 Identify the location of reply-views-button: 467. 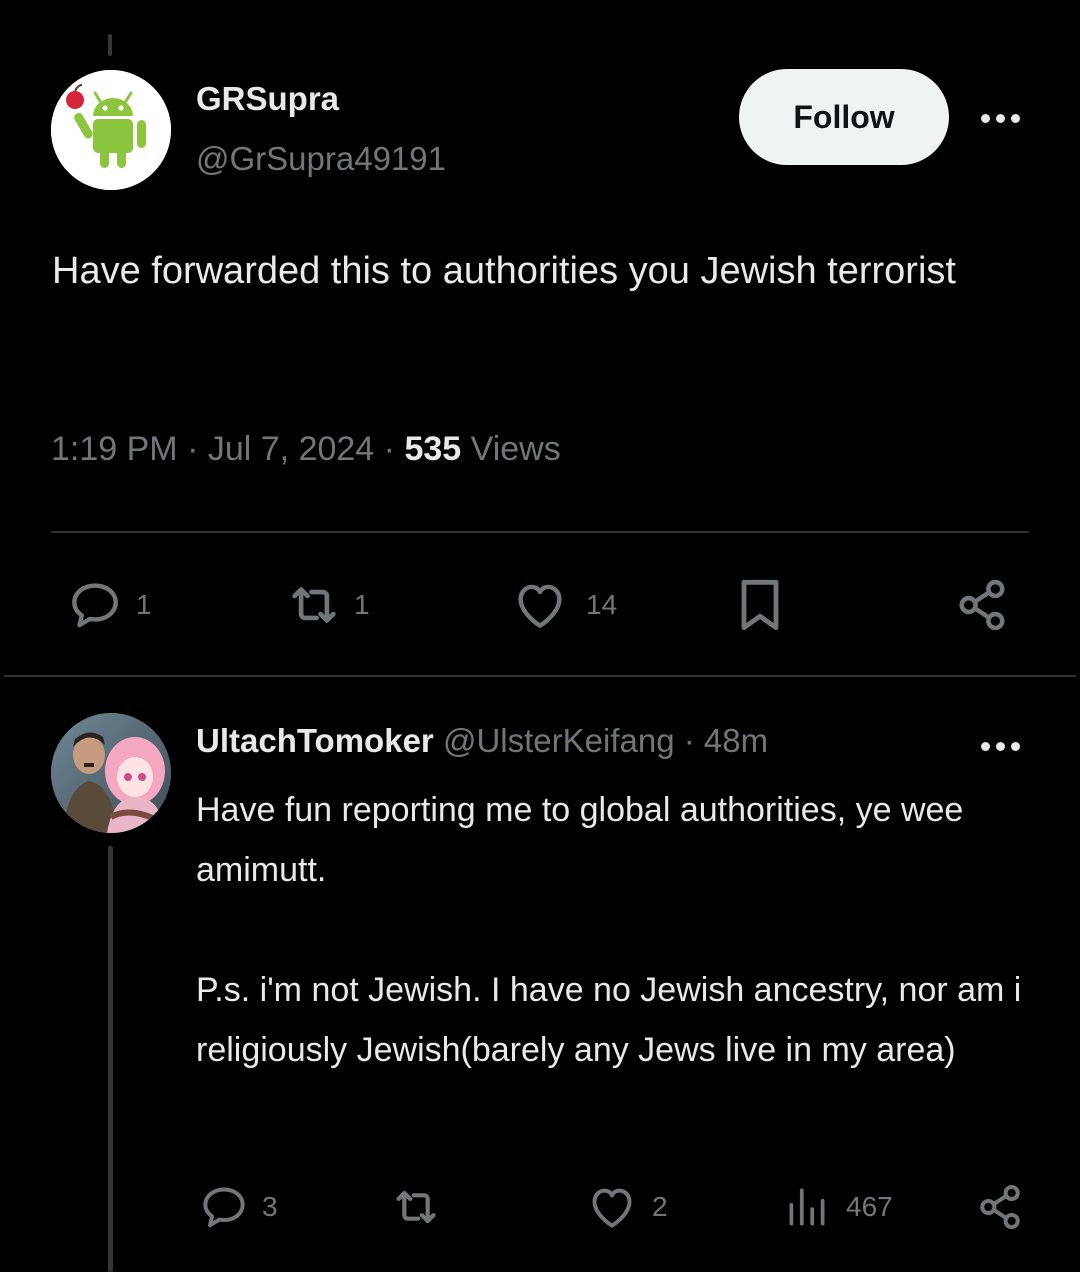
(837, 1207).